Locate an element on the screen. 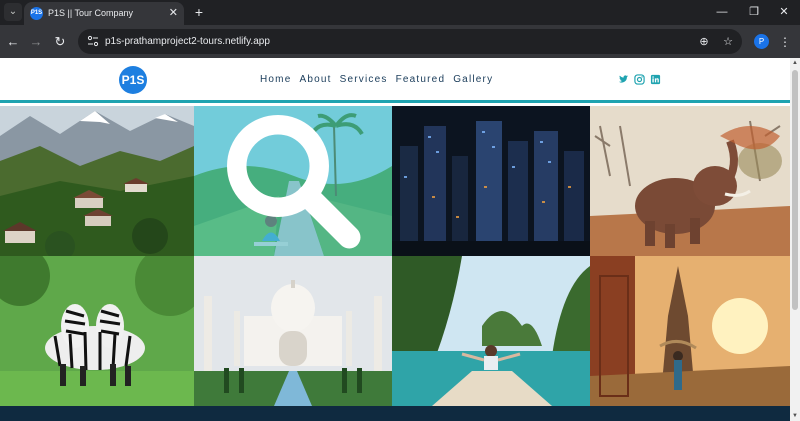  zebras-image is located at coordinates (97, 331).